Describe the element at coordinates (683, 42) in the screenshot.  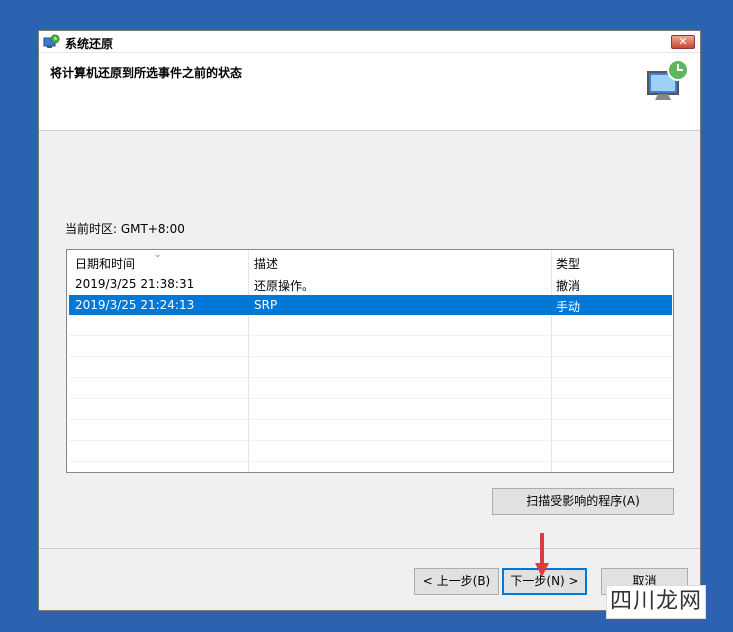
I see `close-button: ✕` at that location.